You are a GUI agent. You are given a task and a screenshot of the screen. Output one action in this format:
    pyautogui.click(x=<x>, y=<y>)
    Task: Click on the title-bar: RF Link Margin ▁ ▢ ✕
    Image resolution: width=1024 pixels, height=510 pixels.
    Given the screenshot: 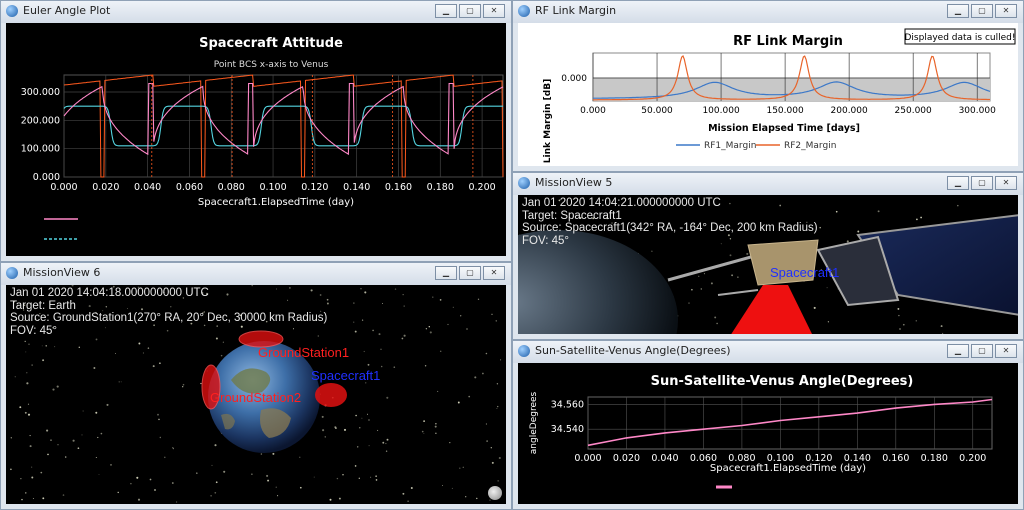 What is the action you would take?
    pyautogui.click(x=768, y=12)
    